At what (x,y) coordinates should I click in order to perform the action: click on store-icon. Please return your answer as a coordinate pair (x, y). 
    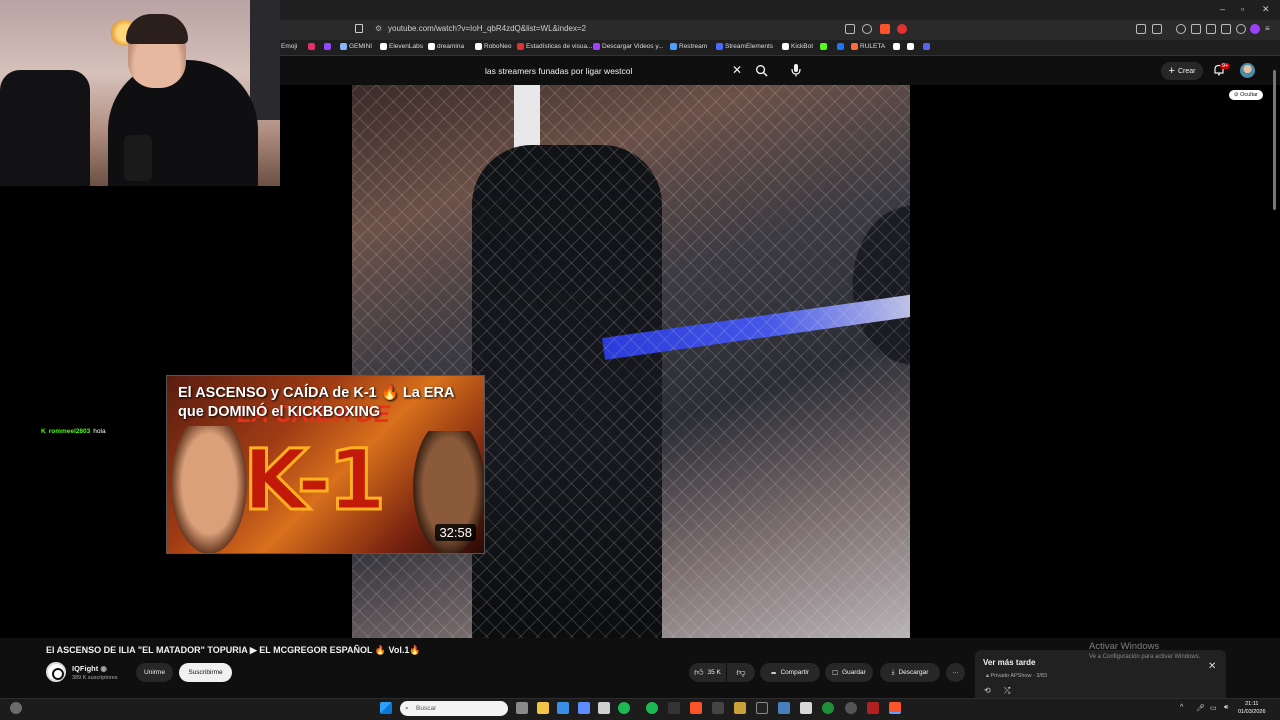
    Looking at the image, I should click on (563, 708).